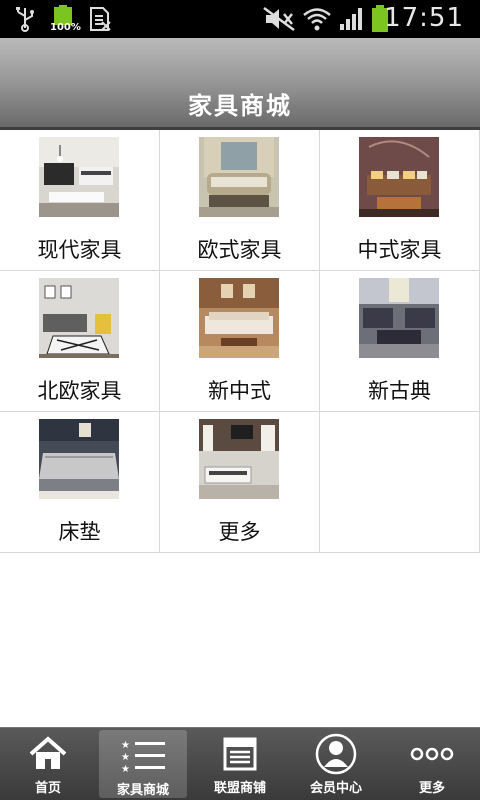  What do you see at coordinates (239, 318) in the screenshot?
I see `new-chinese-image` at bounding box center [239, 318].